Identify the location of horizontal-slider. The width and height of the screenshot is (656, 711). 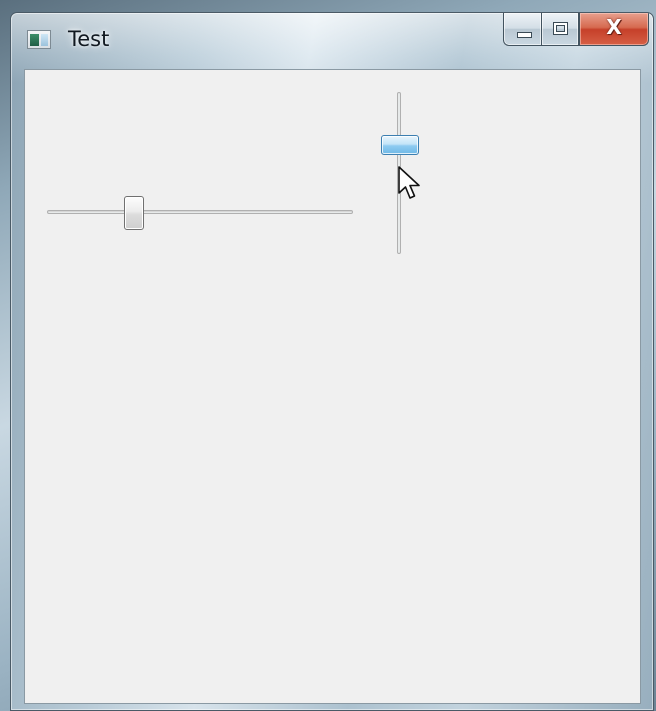
(200, 213).